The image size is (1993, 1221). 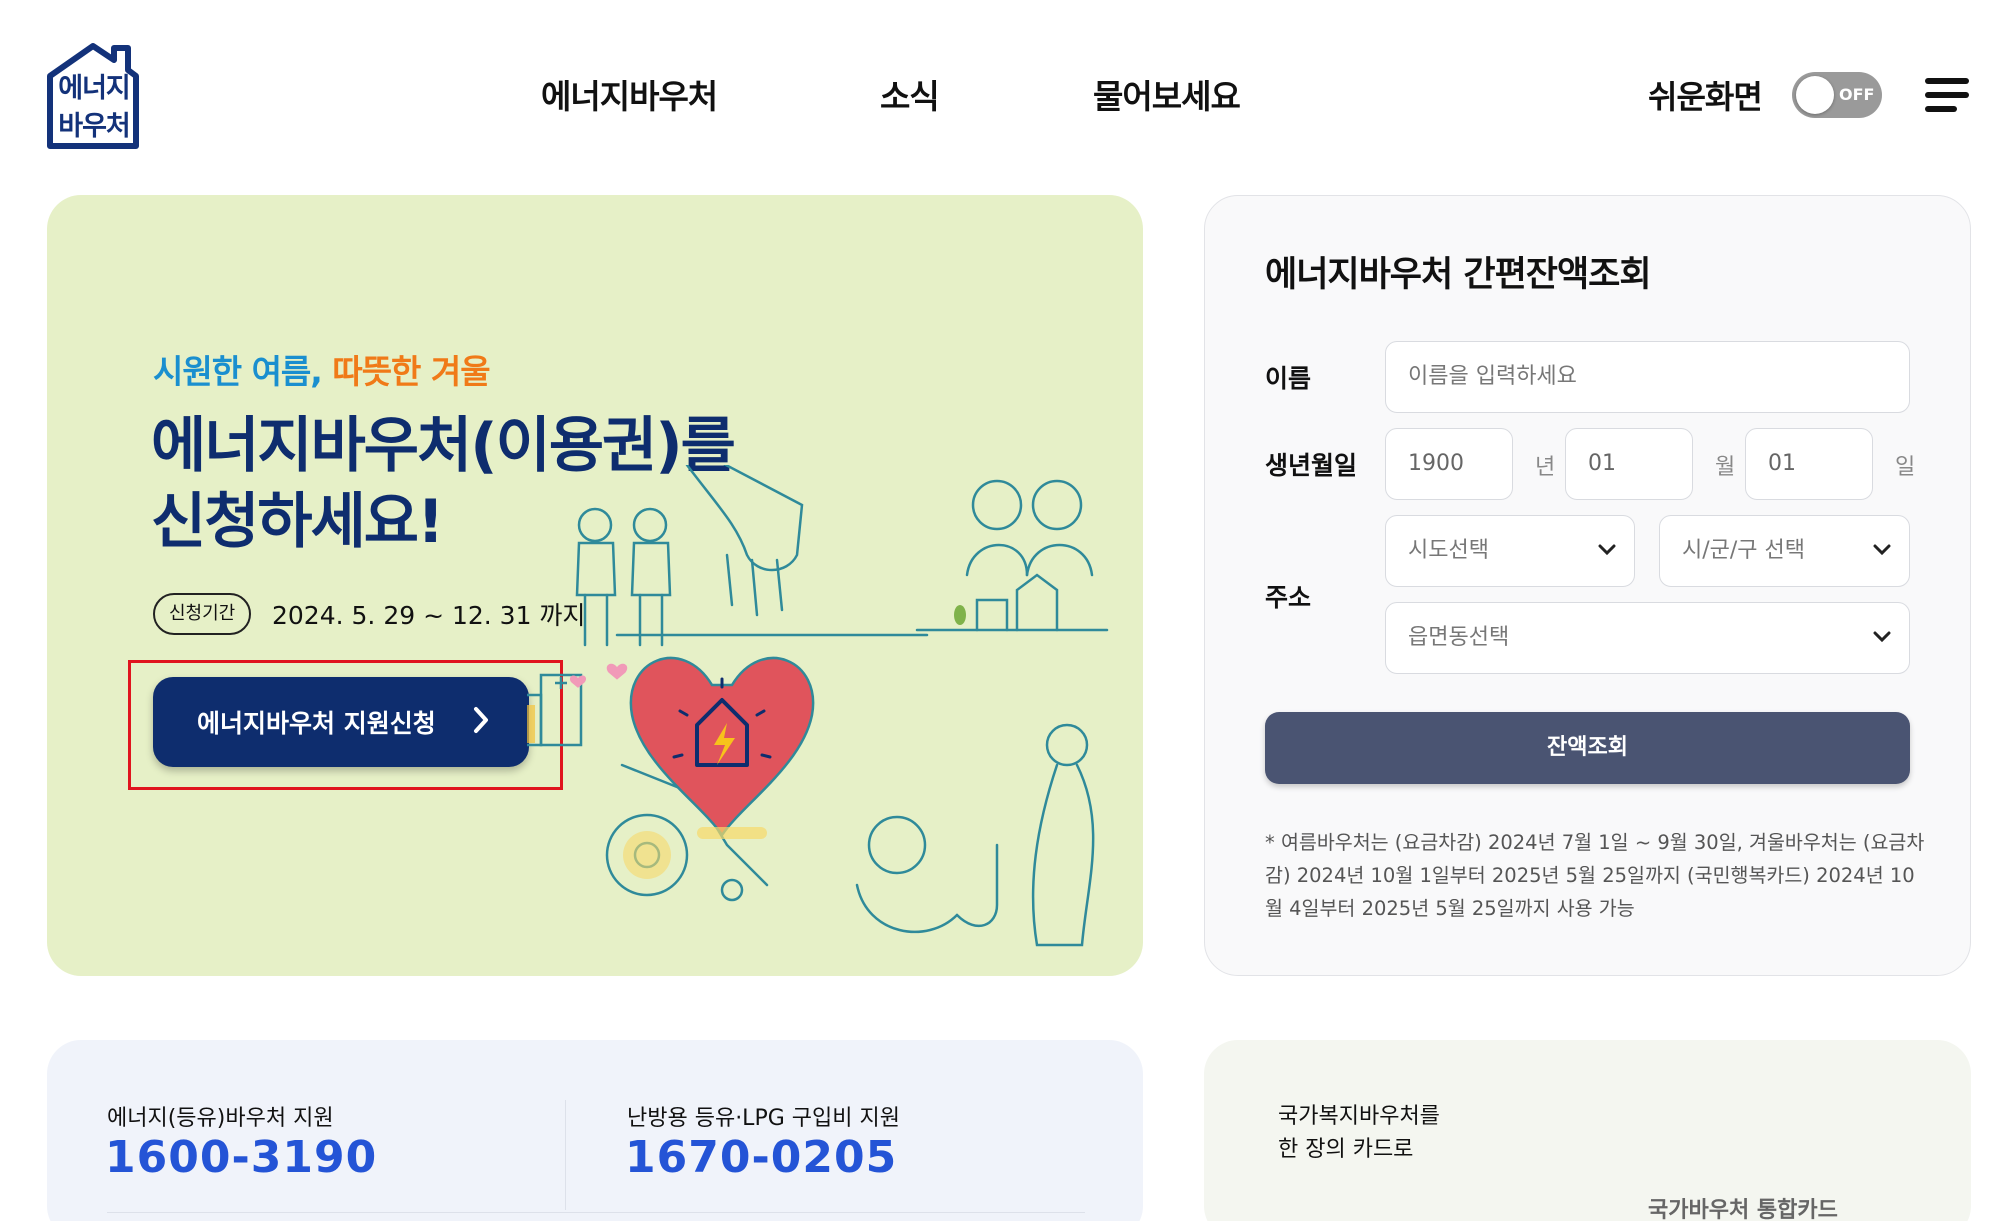 I want to click on hero-subtitle-winter: 따뜻한 겨울, so click(x=411, y=371).